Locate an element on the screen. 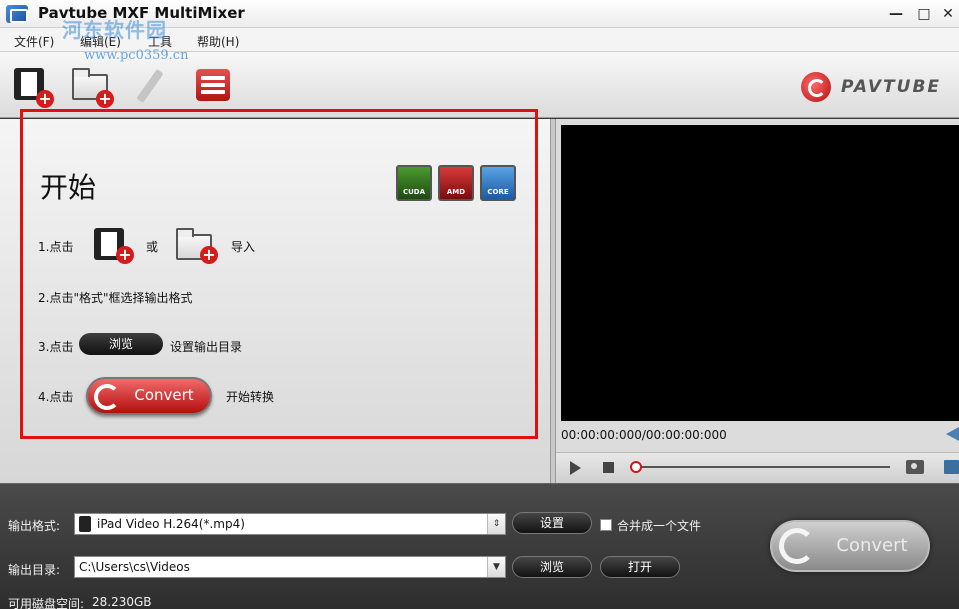 The width and height of the screenshot is (959, 609). updown-arrow-icon: ⇕ is located at coordinates (496, 524).